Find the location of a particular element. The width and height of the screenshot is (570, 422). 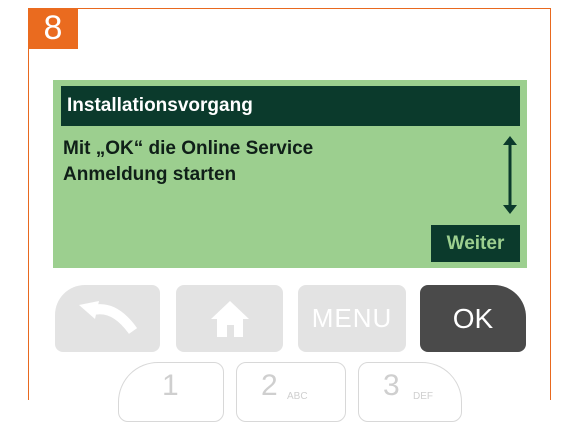

numpad-key-3: 3 DEF is located at coordinates (410, 392).